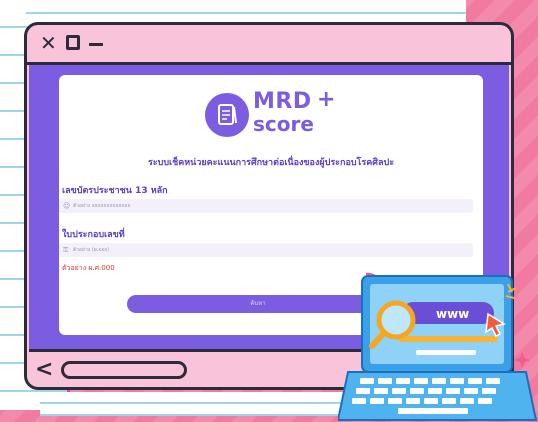 The height and width of the screenshot is (422, 538). I want to click on license-number-label: ใบประกอบเลขที่, so click(93, 235).